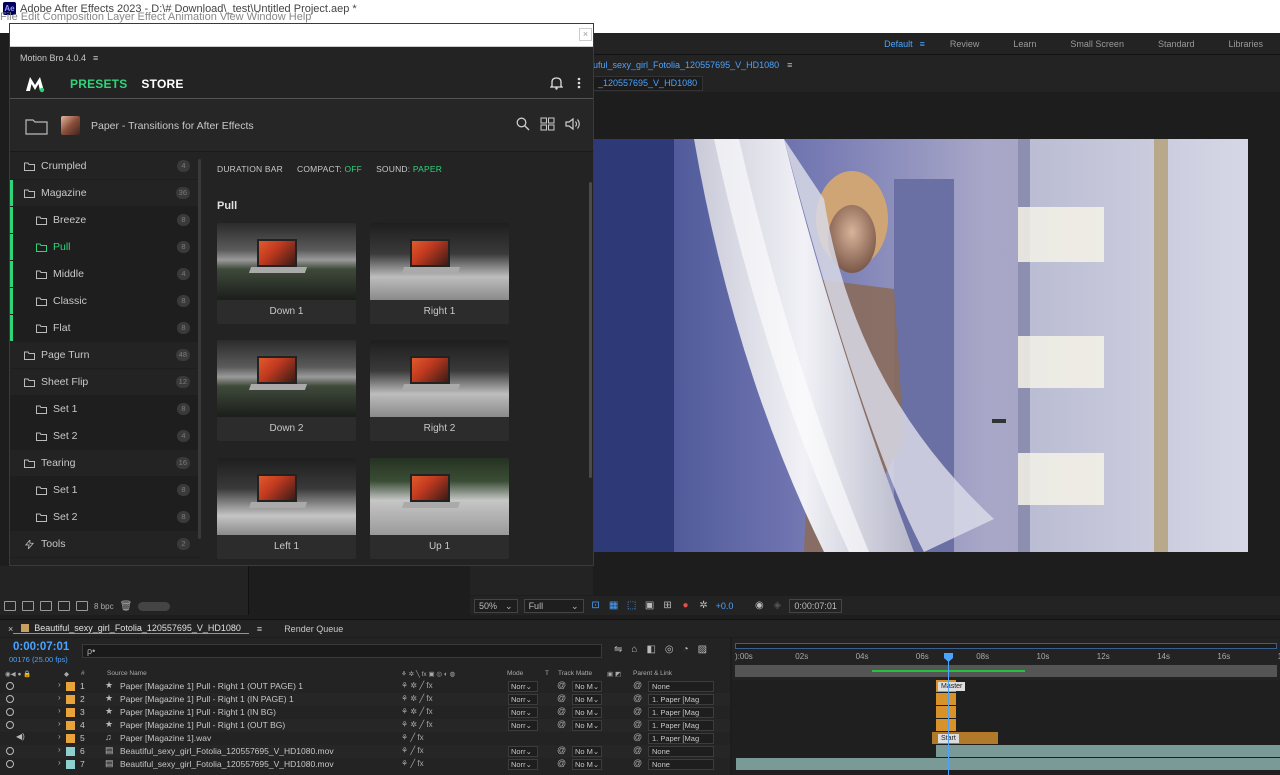  Describe the element at coordinates (46, 606) in the screenshot. I see `new-composition-icon` at that location.